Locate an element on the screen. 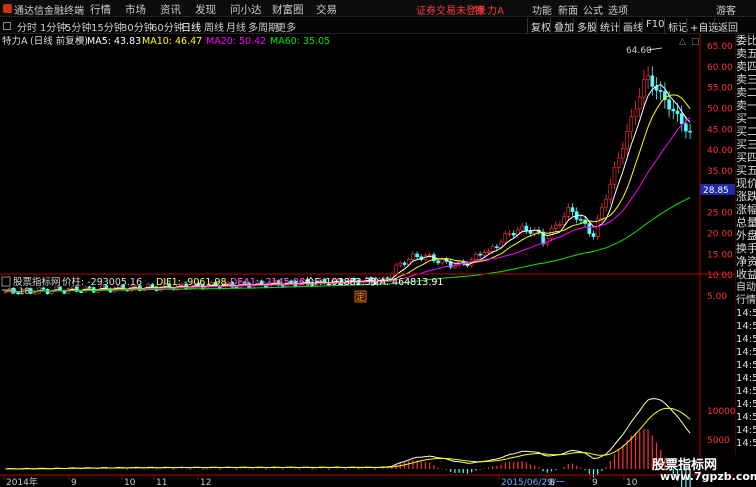 The image size is (756, 487). period-more: 更多 is located at coordinates (286, 26).